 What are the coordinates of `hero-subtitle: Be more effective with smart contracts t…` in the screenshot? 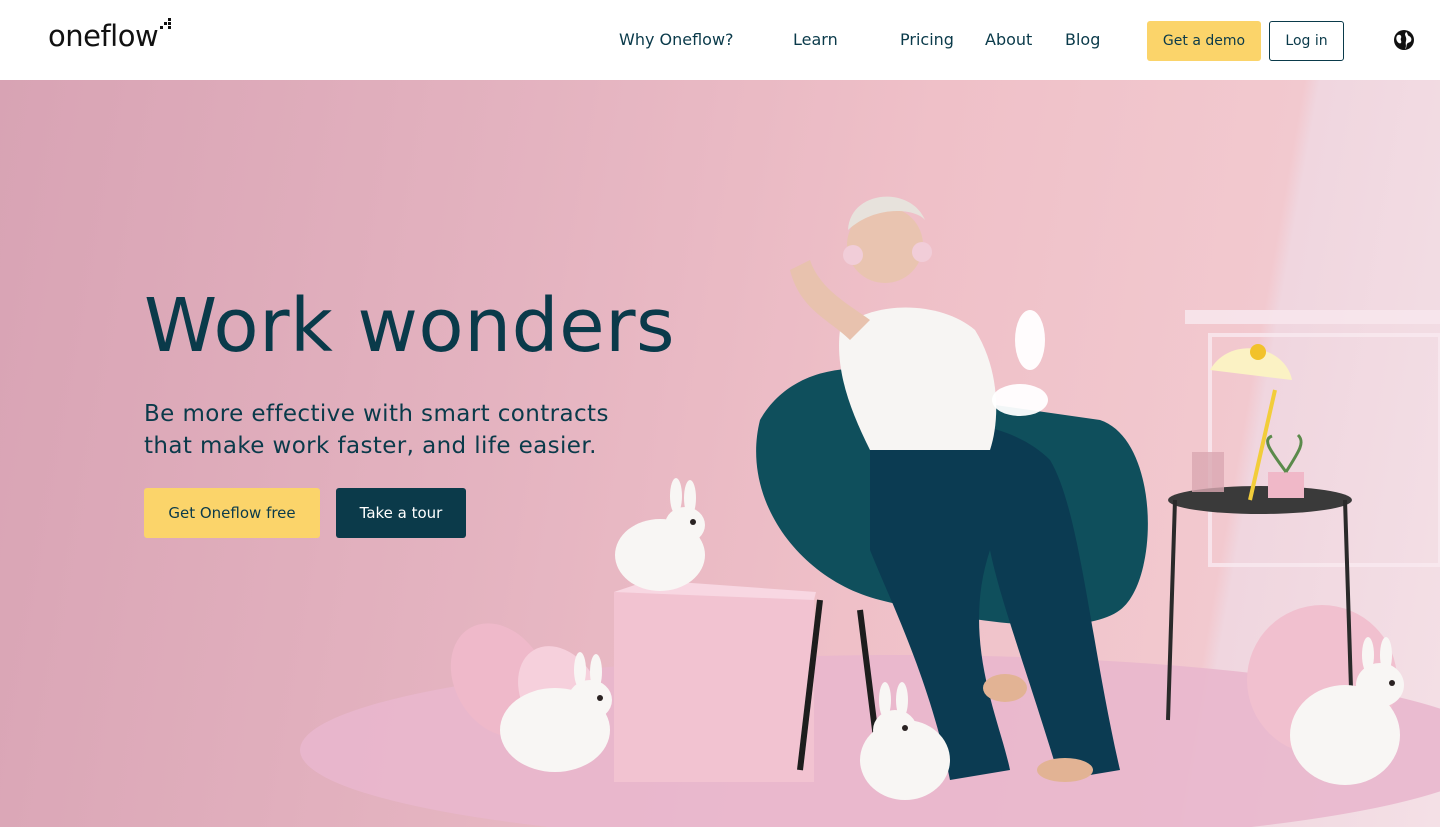 It's located at (376, 430).